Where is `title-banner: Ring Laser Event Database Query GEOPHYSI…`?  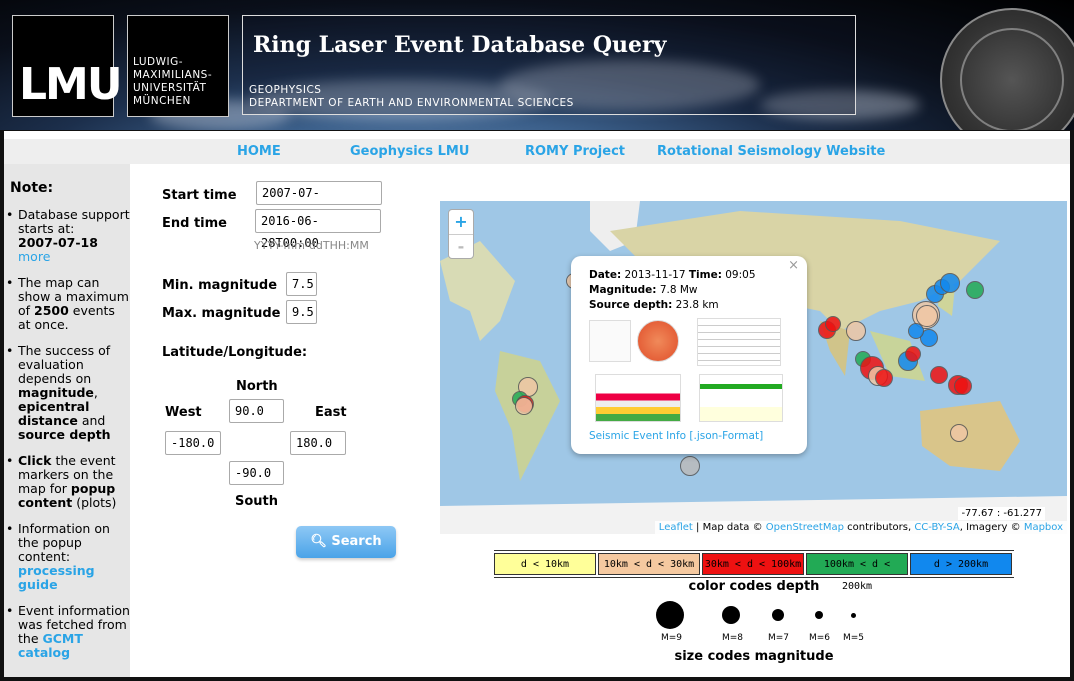
title-banner: Ring Laser Event Database Query GEOPHYSI… is located at coordinates (549, 65).